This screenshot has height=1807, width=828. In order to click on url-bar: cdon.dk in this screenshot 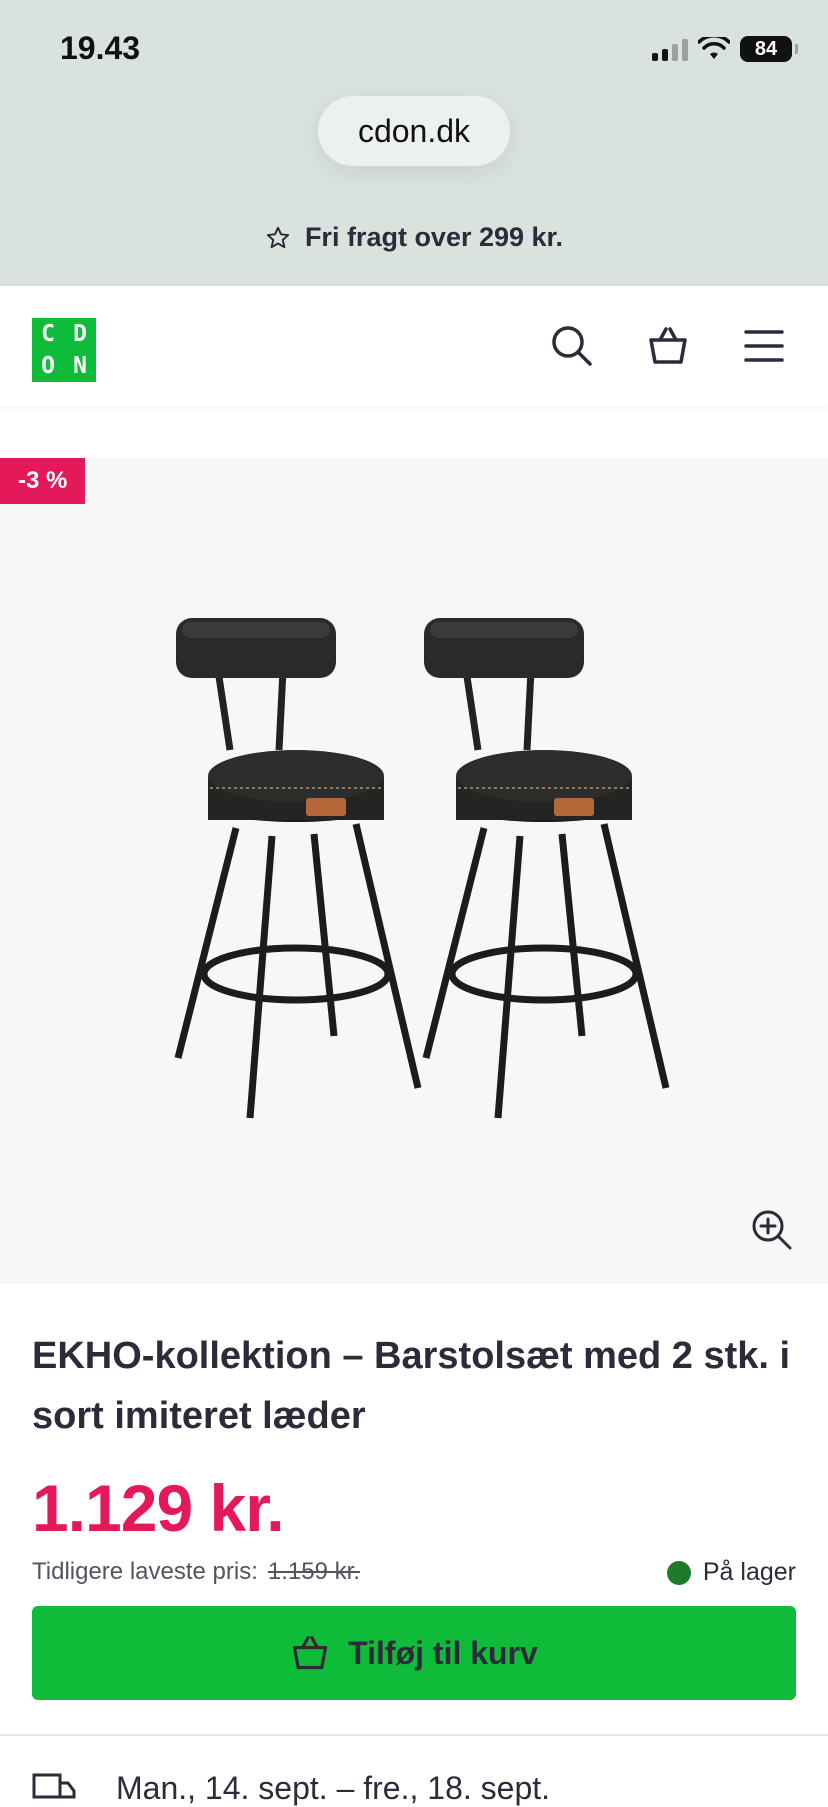, I will do `click(414, 131)`.